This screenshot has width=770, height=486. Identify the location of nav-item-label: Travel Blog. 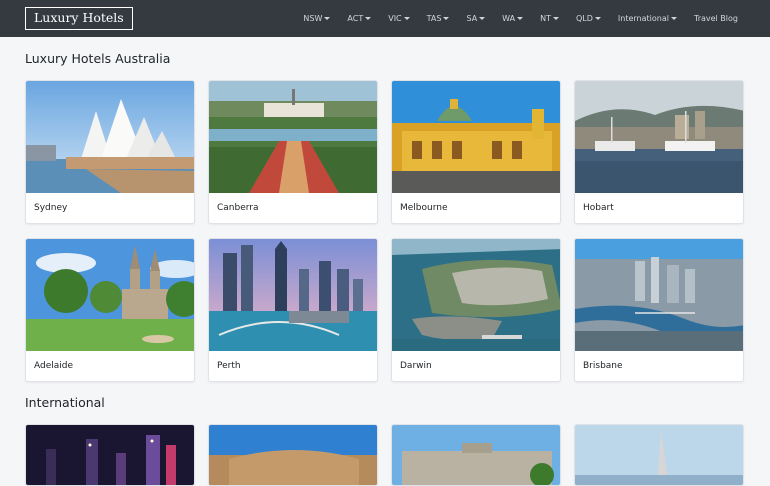
(715, 18).